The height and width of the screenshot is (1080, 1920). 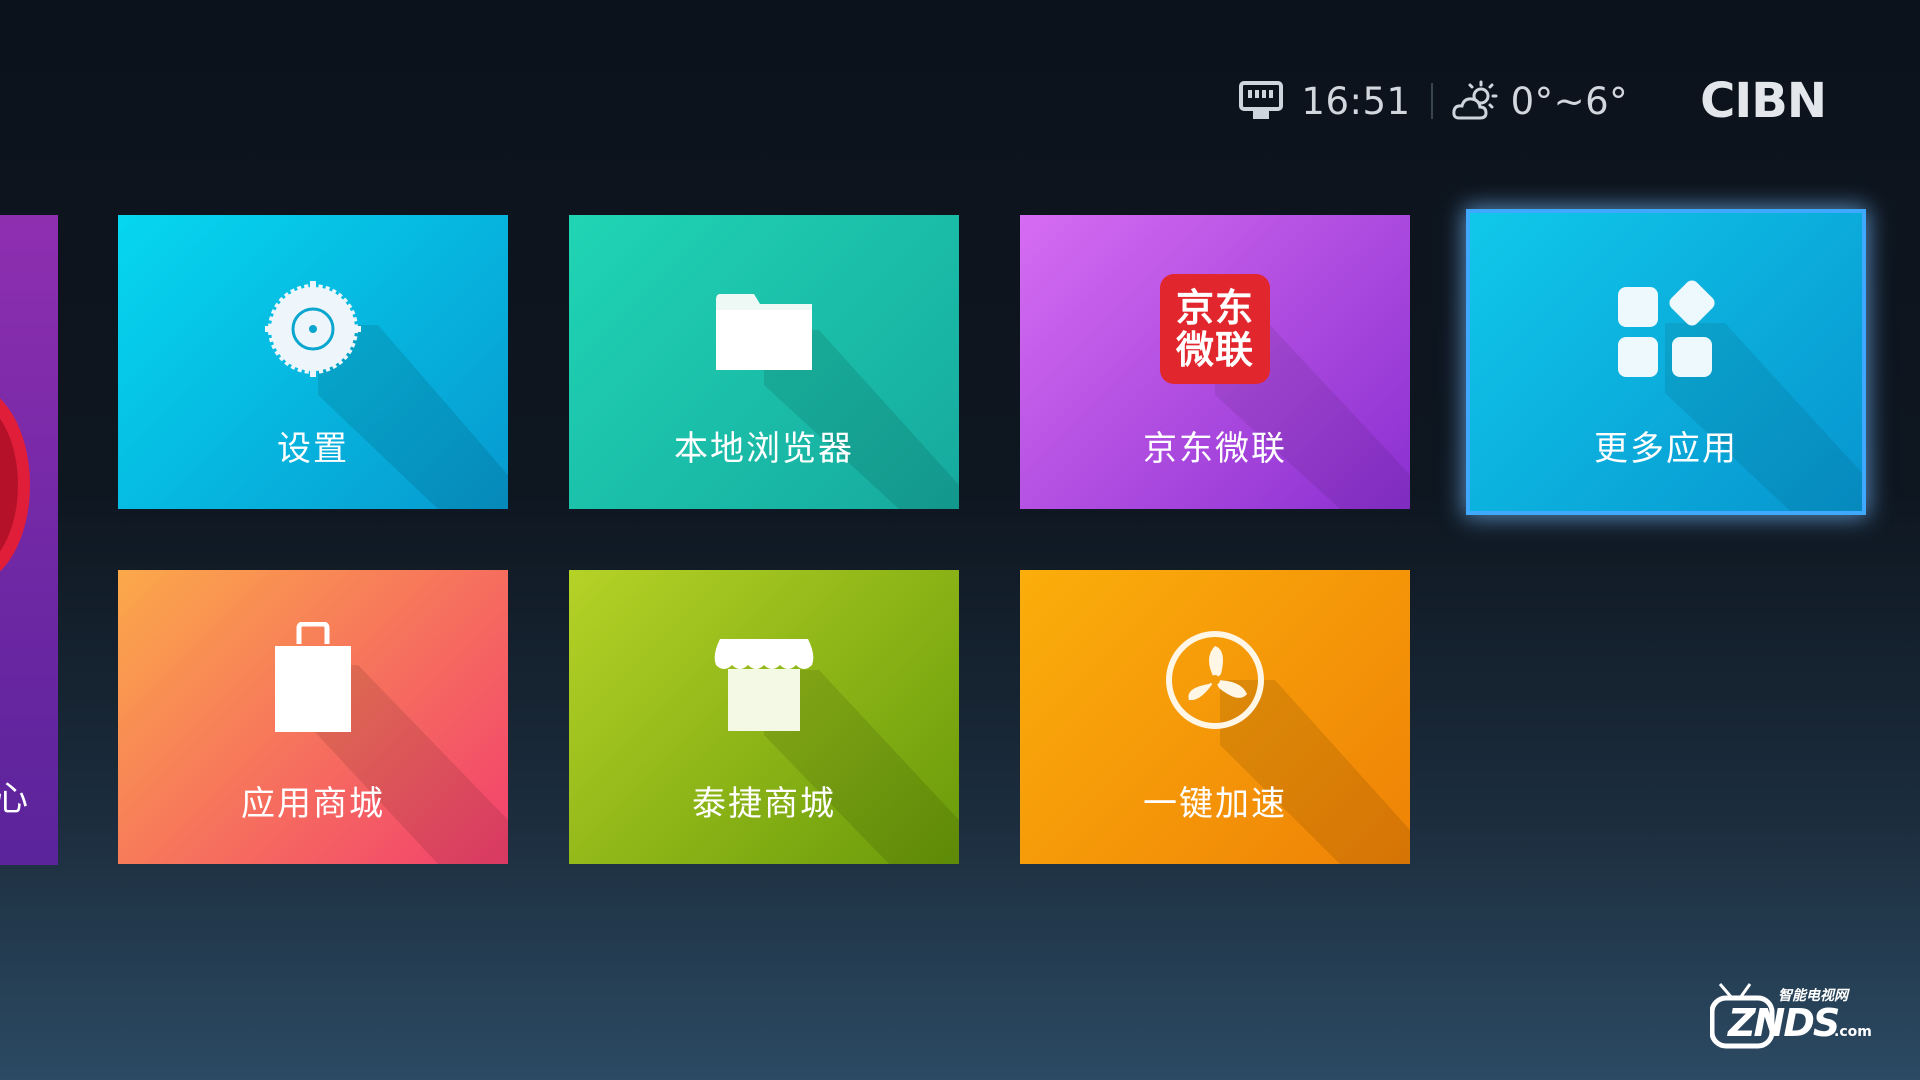 What do you see at coordinates (1215, 449) in the screenshot?
I see `tile-label: 京东微联` at bounding box center [1215, 449].